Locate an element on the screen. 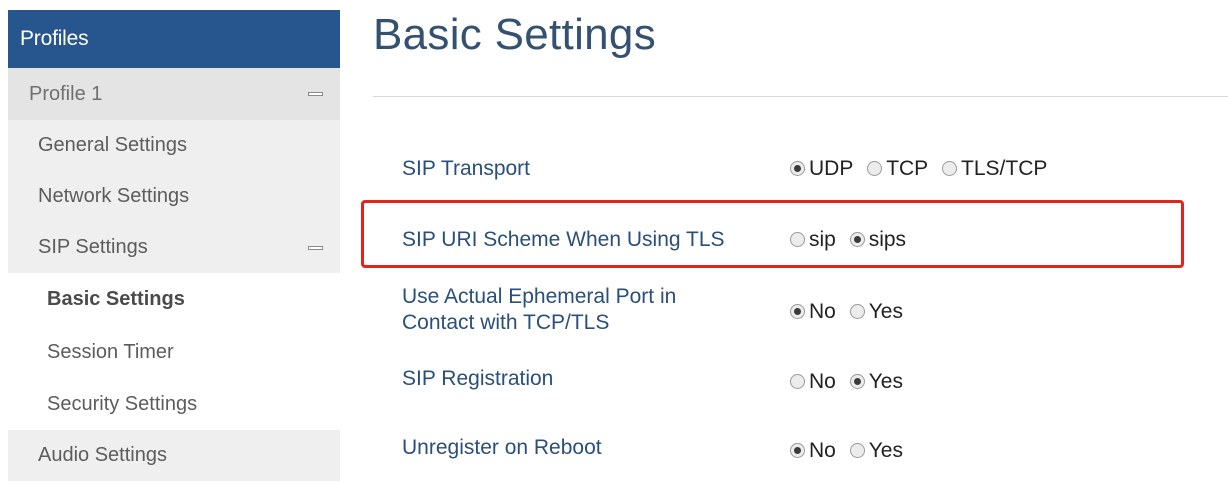 The height and width of the screenshot is (485, 1228). sidebar-item-label: Audio Settings is located at coordinates (102, 455).